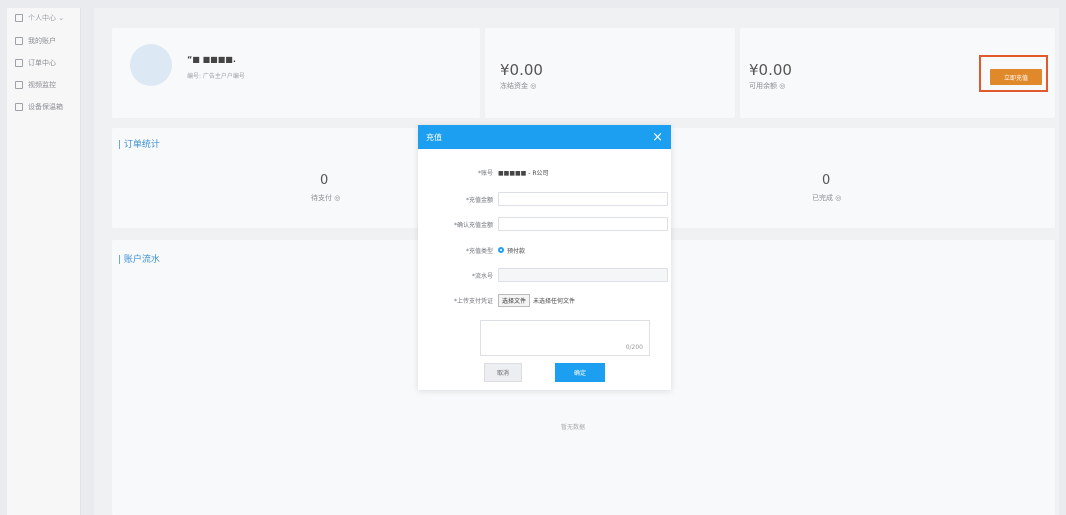 Image resolution: width=1066 pixels, height=515 pixels. I want to click on confirm-amount-row: *确认充值金额, so click(544, 224).